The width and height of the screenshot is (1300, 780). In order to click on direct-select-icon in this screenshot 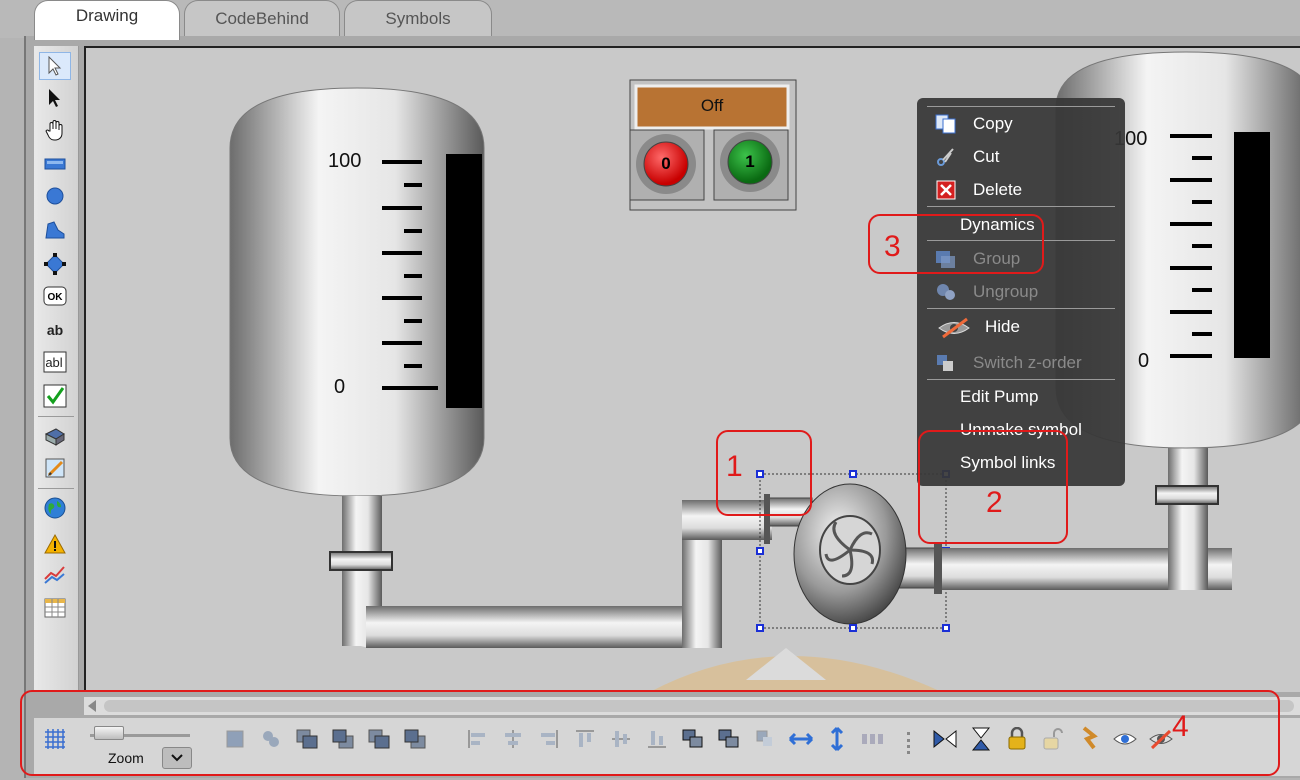, I will do `click(55, 98)`.